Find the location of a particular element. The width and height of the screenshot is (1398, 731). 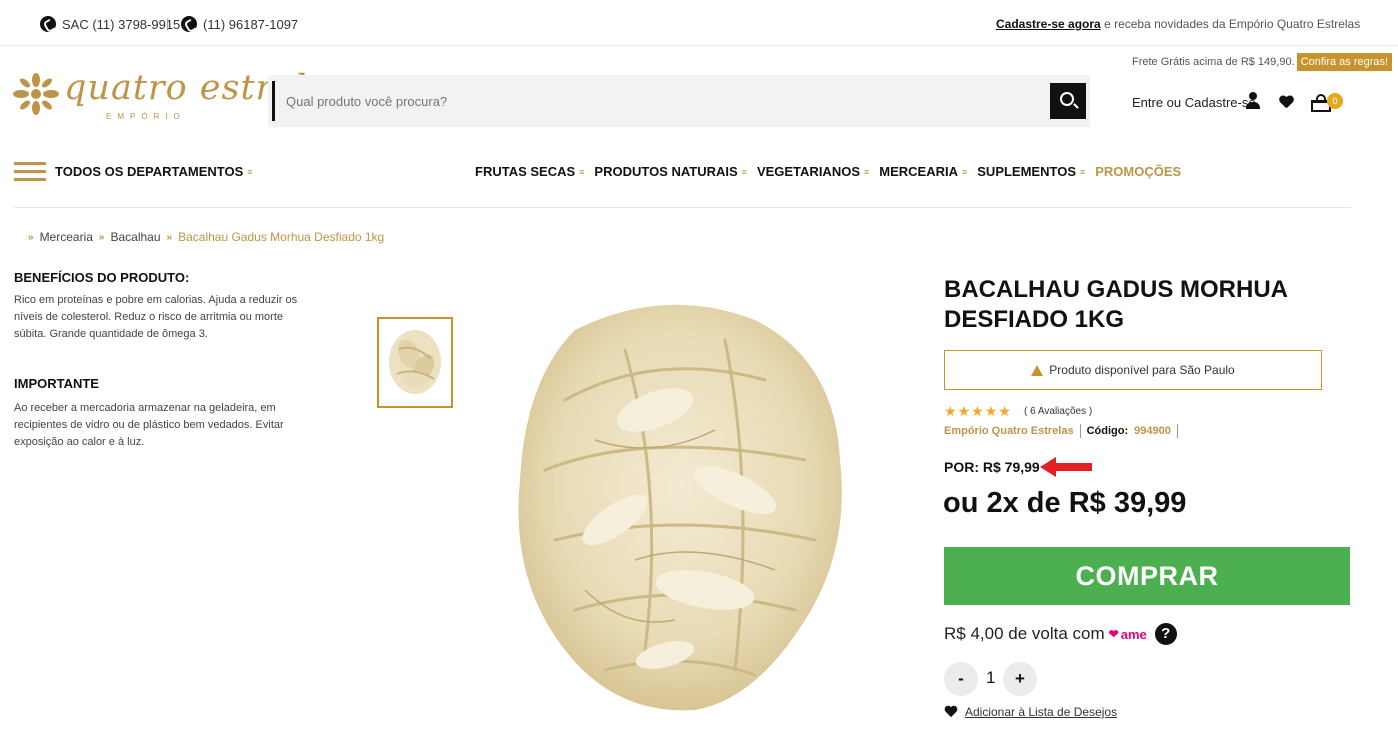

search-icon is located at coordinates (1067, 99).